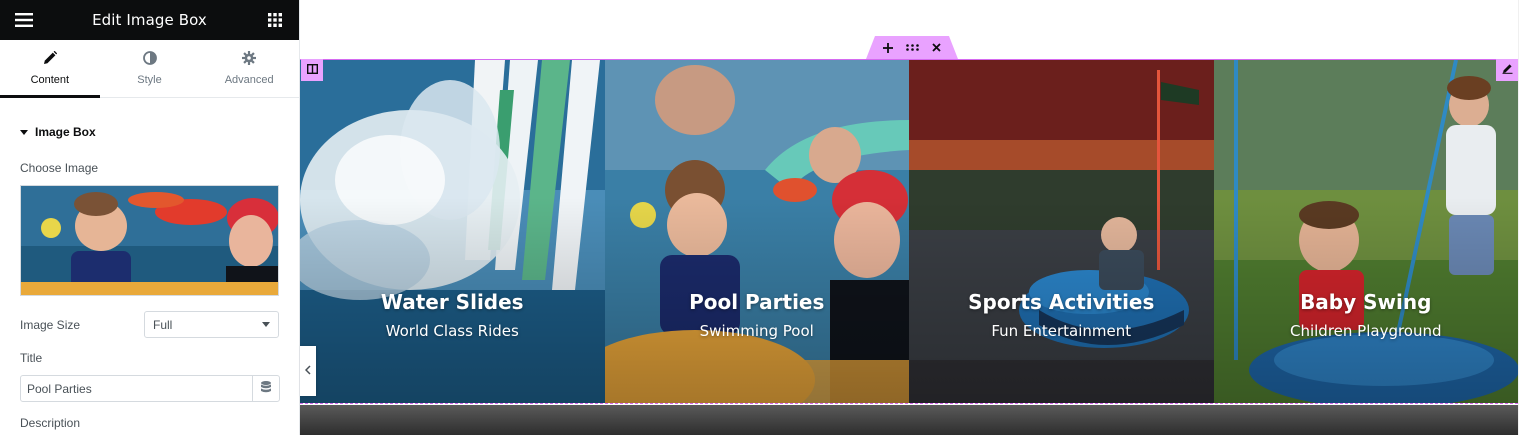 The width and height of the screenshot is (1536, 435). What do you see at coordinates (249, 80) in the screenshot?
I see `tab-advanced-label: Advanced` at bounding box center [249, 80].